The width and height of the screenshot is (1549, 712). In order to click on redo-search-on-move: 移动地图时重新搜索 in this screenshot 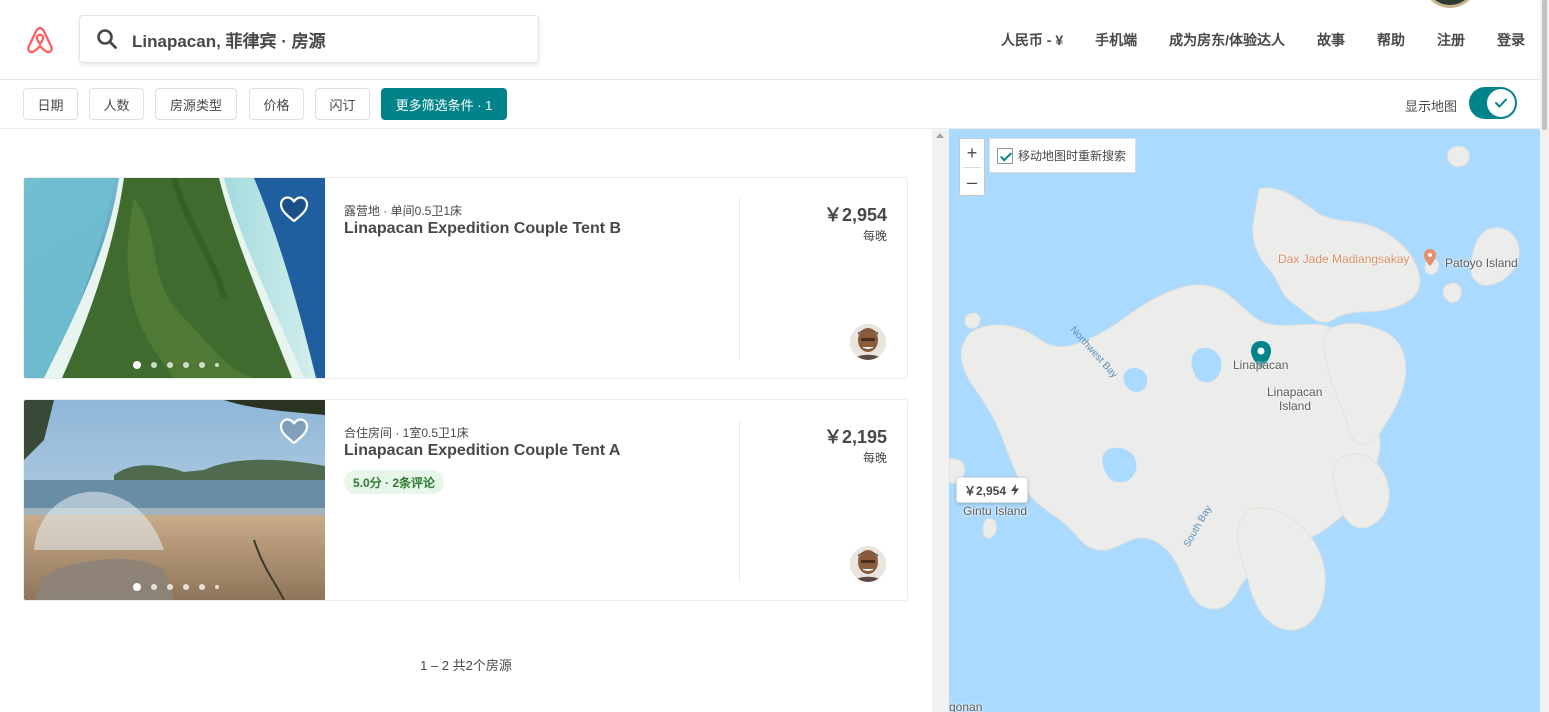, I will do `click(1063, 155)`.